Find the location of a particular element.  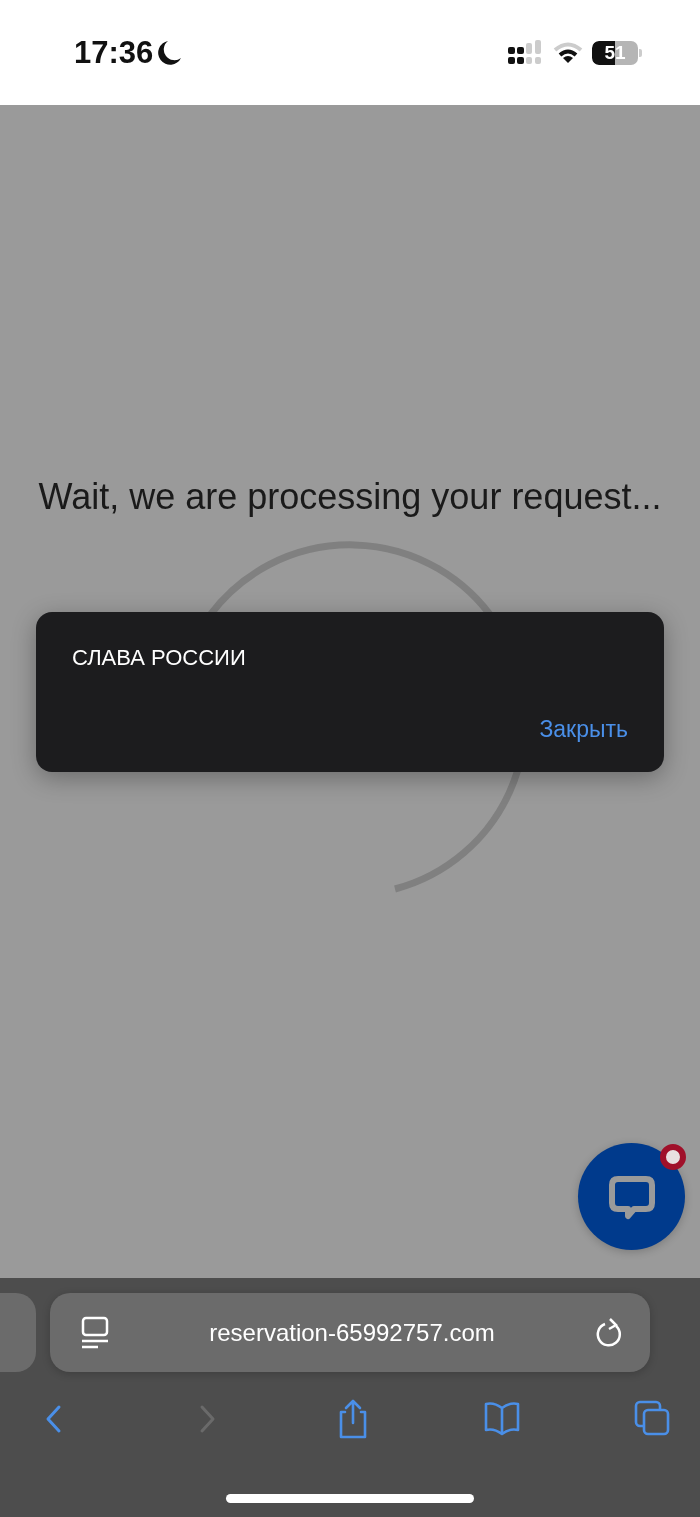

reader-icon is located at coordinates (95, 1332).